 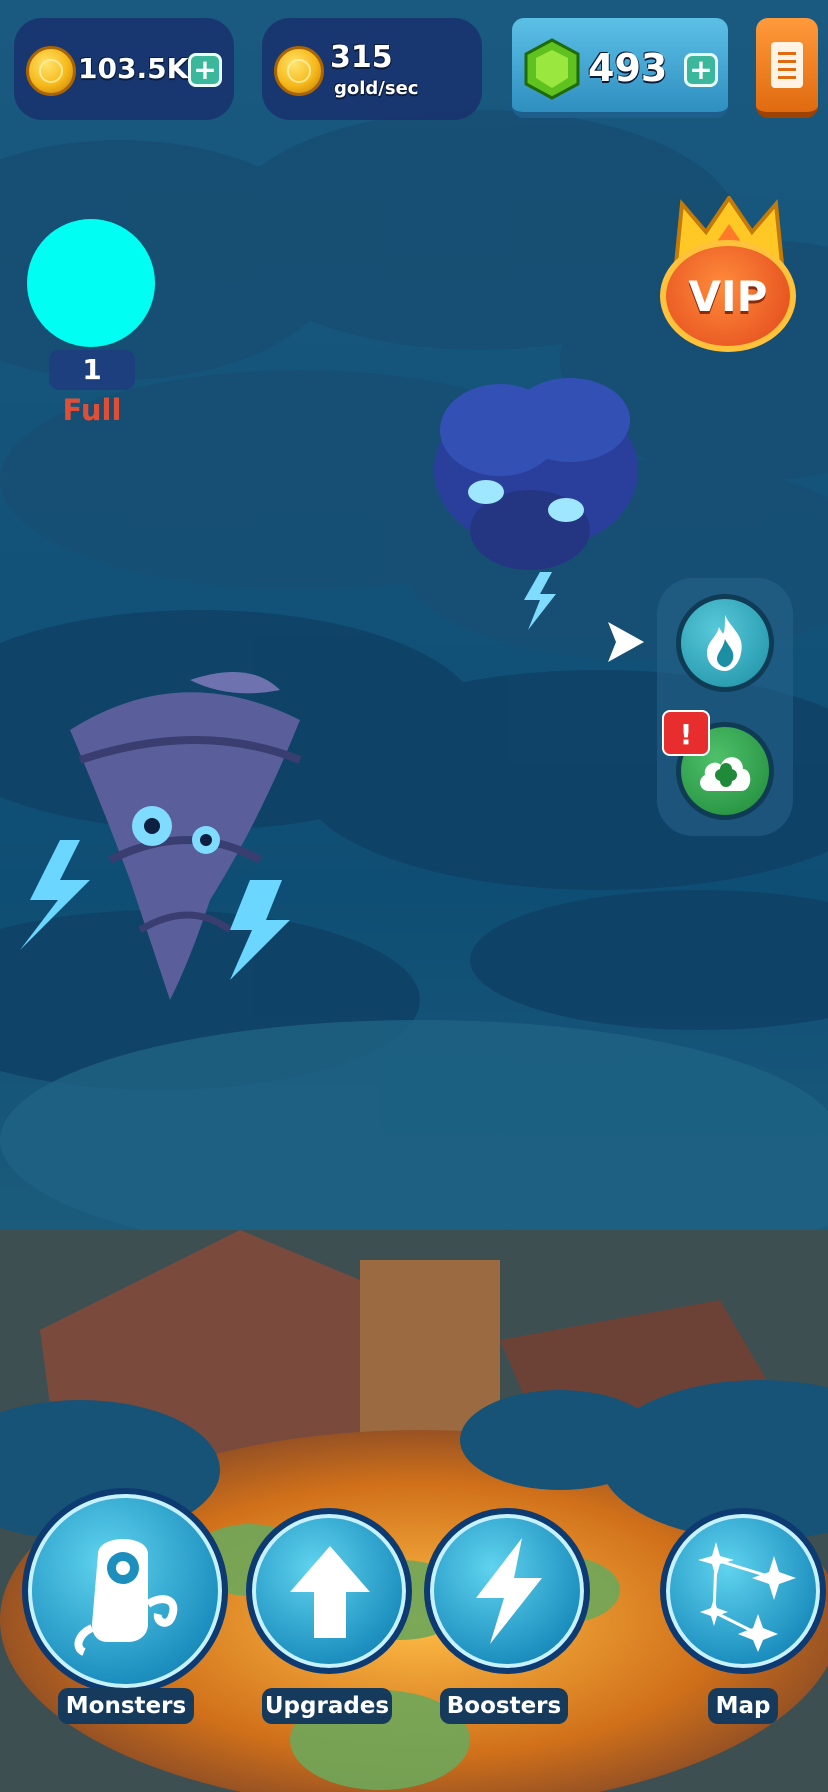 I want to click on notification-badge: !, so click(x=686, y=733).